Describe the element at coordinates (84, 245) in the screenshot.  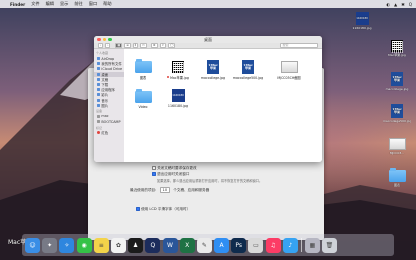
I see `dock-wechat-icon: ◉` at that location.